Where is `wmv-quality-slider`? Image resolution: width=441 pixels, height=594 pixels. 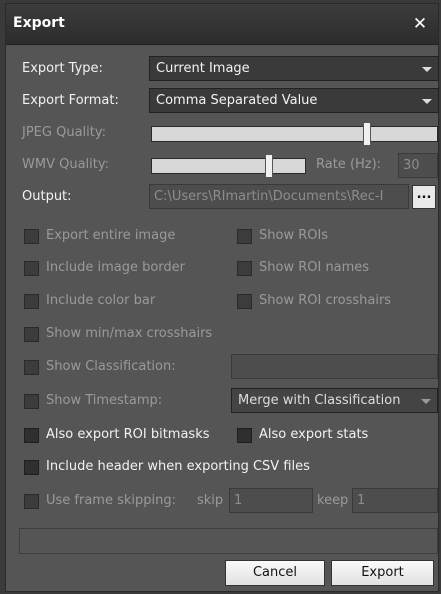 wmv-quality-slider is located at coordinates (228, 166).